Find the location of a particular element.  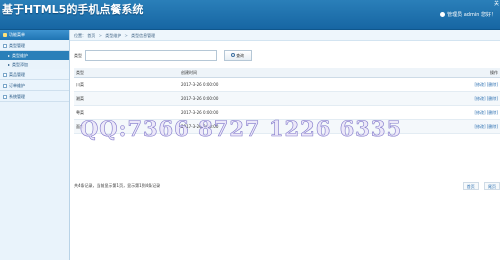

user-info: 管理员 admin 您好！ is located at coordinates (468, 15).